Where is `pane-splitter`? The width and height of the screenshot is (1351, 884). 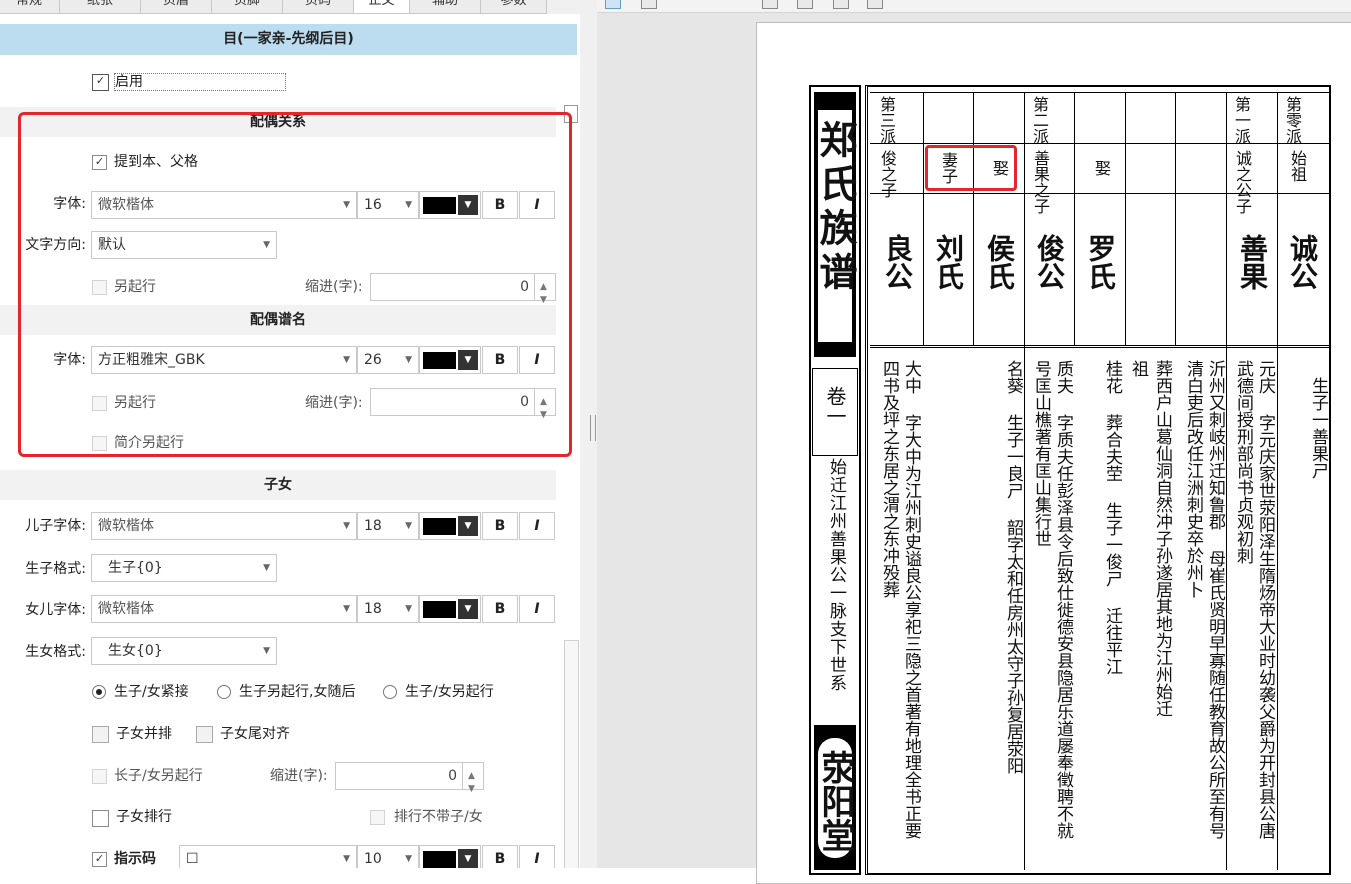 pane-splitter is located at coordinates (588, 434).